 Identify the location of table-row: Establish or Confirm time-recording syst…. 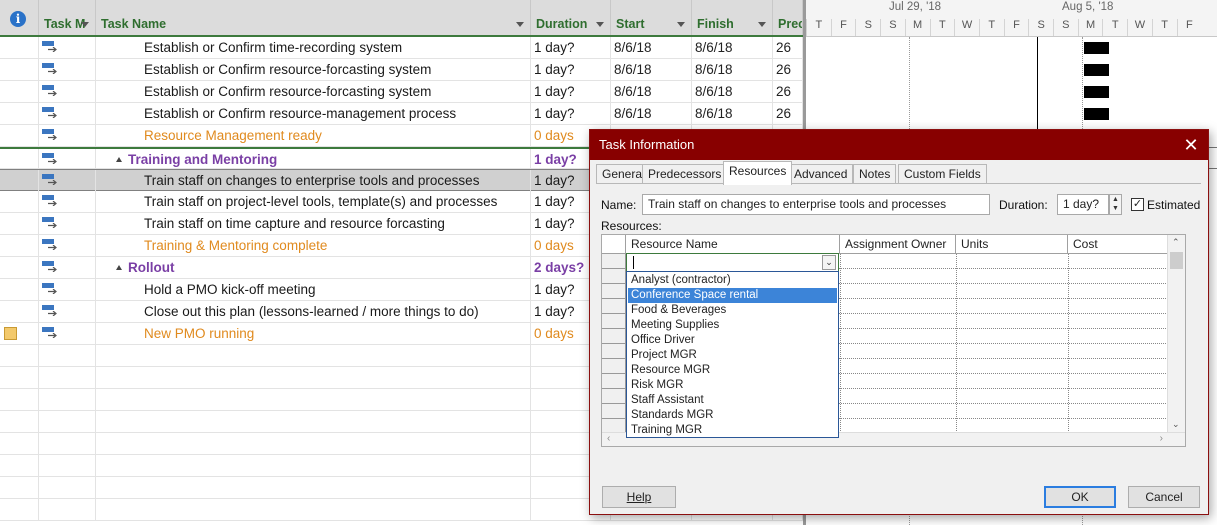
(401, 48).